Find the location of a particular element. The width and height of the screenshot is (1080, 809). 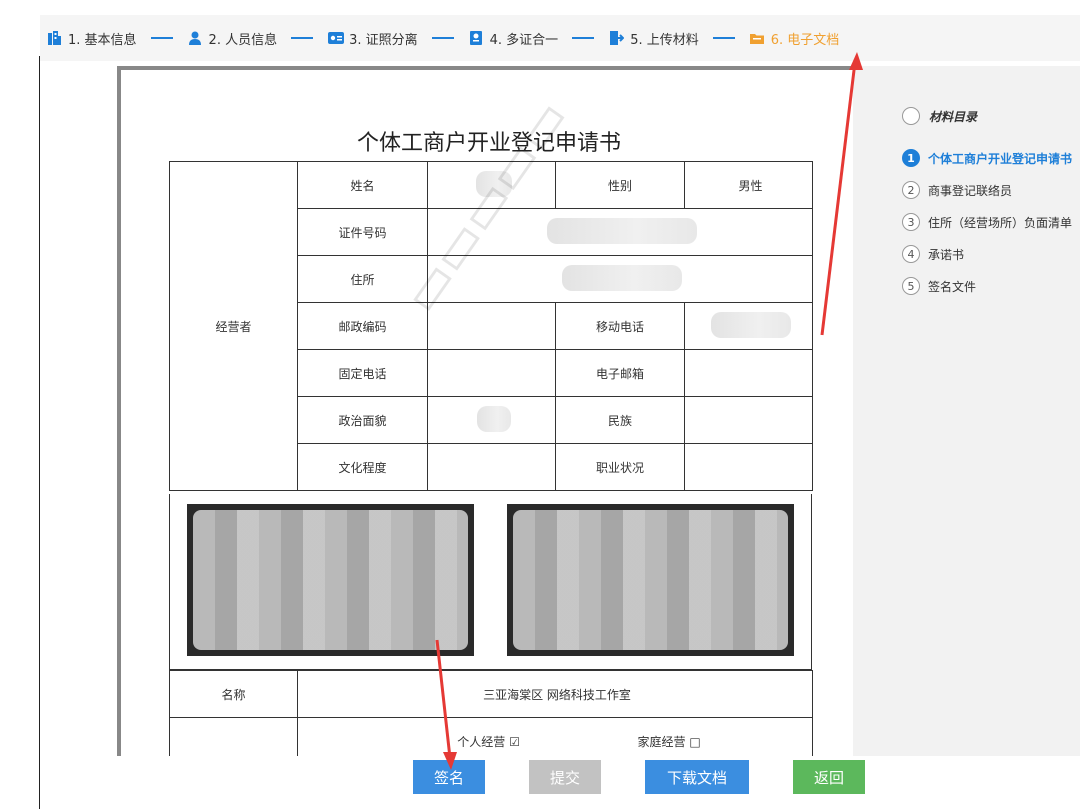

email-label: 电子邮箱 is located at coordinates (620, 373).